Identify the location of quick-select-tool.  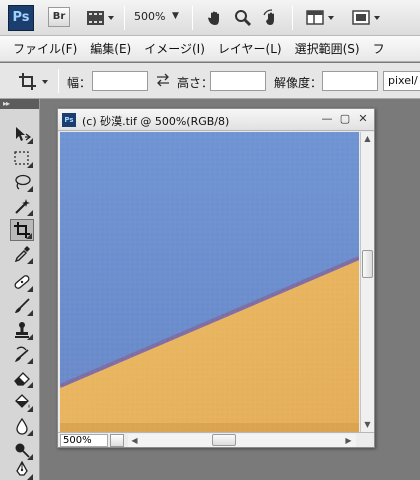
(22, 206).